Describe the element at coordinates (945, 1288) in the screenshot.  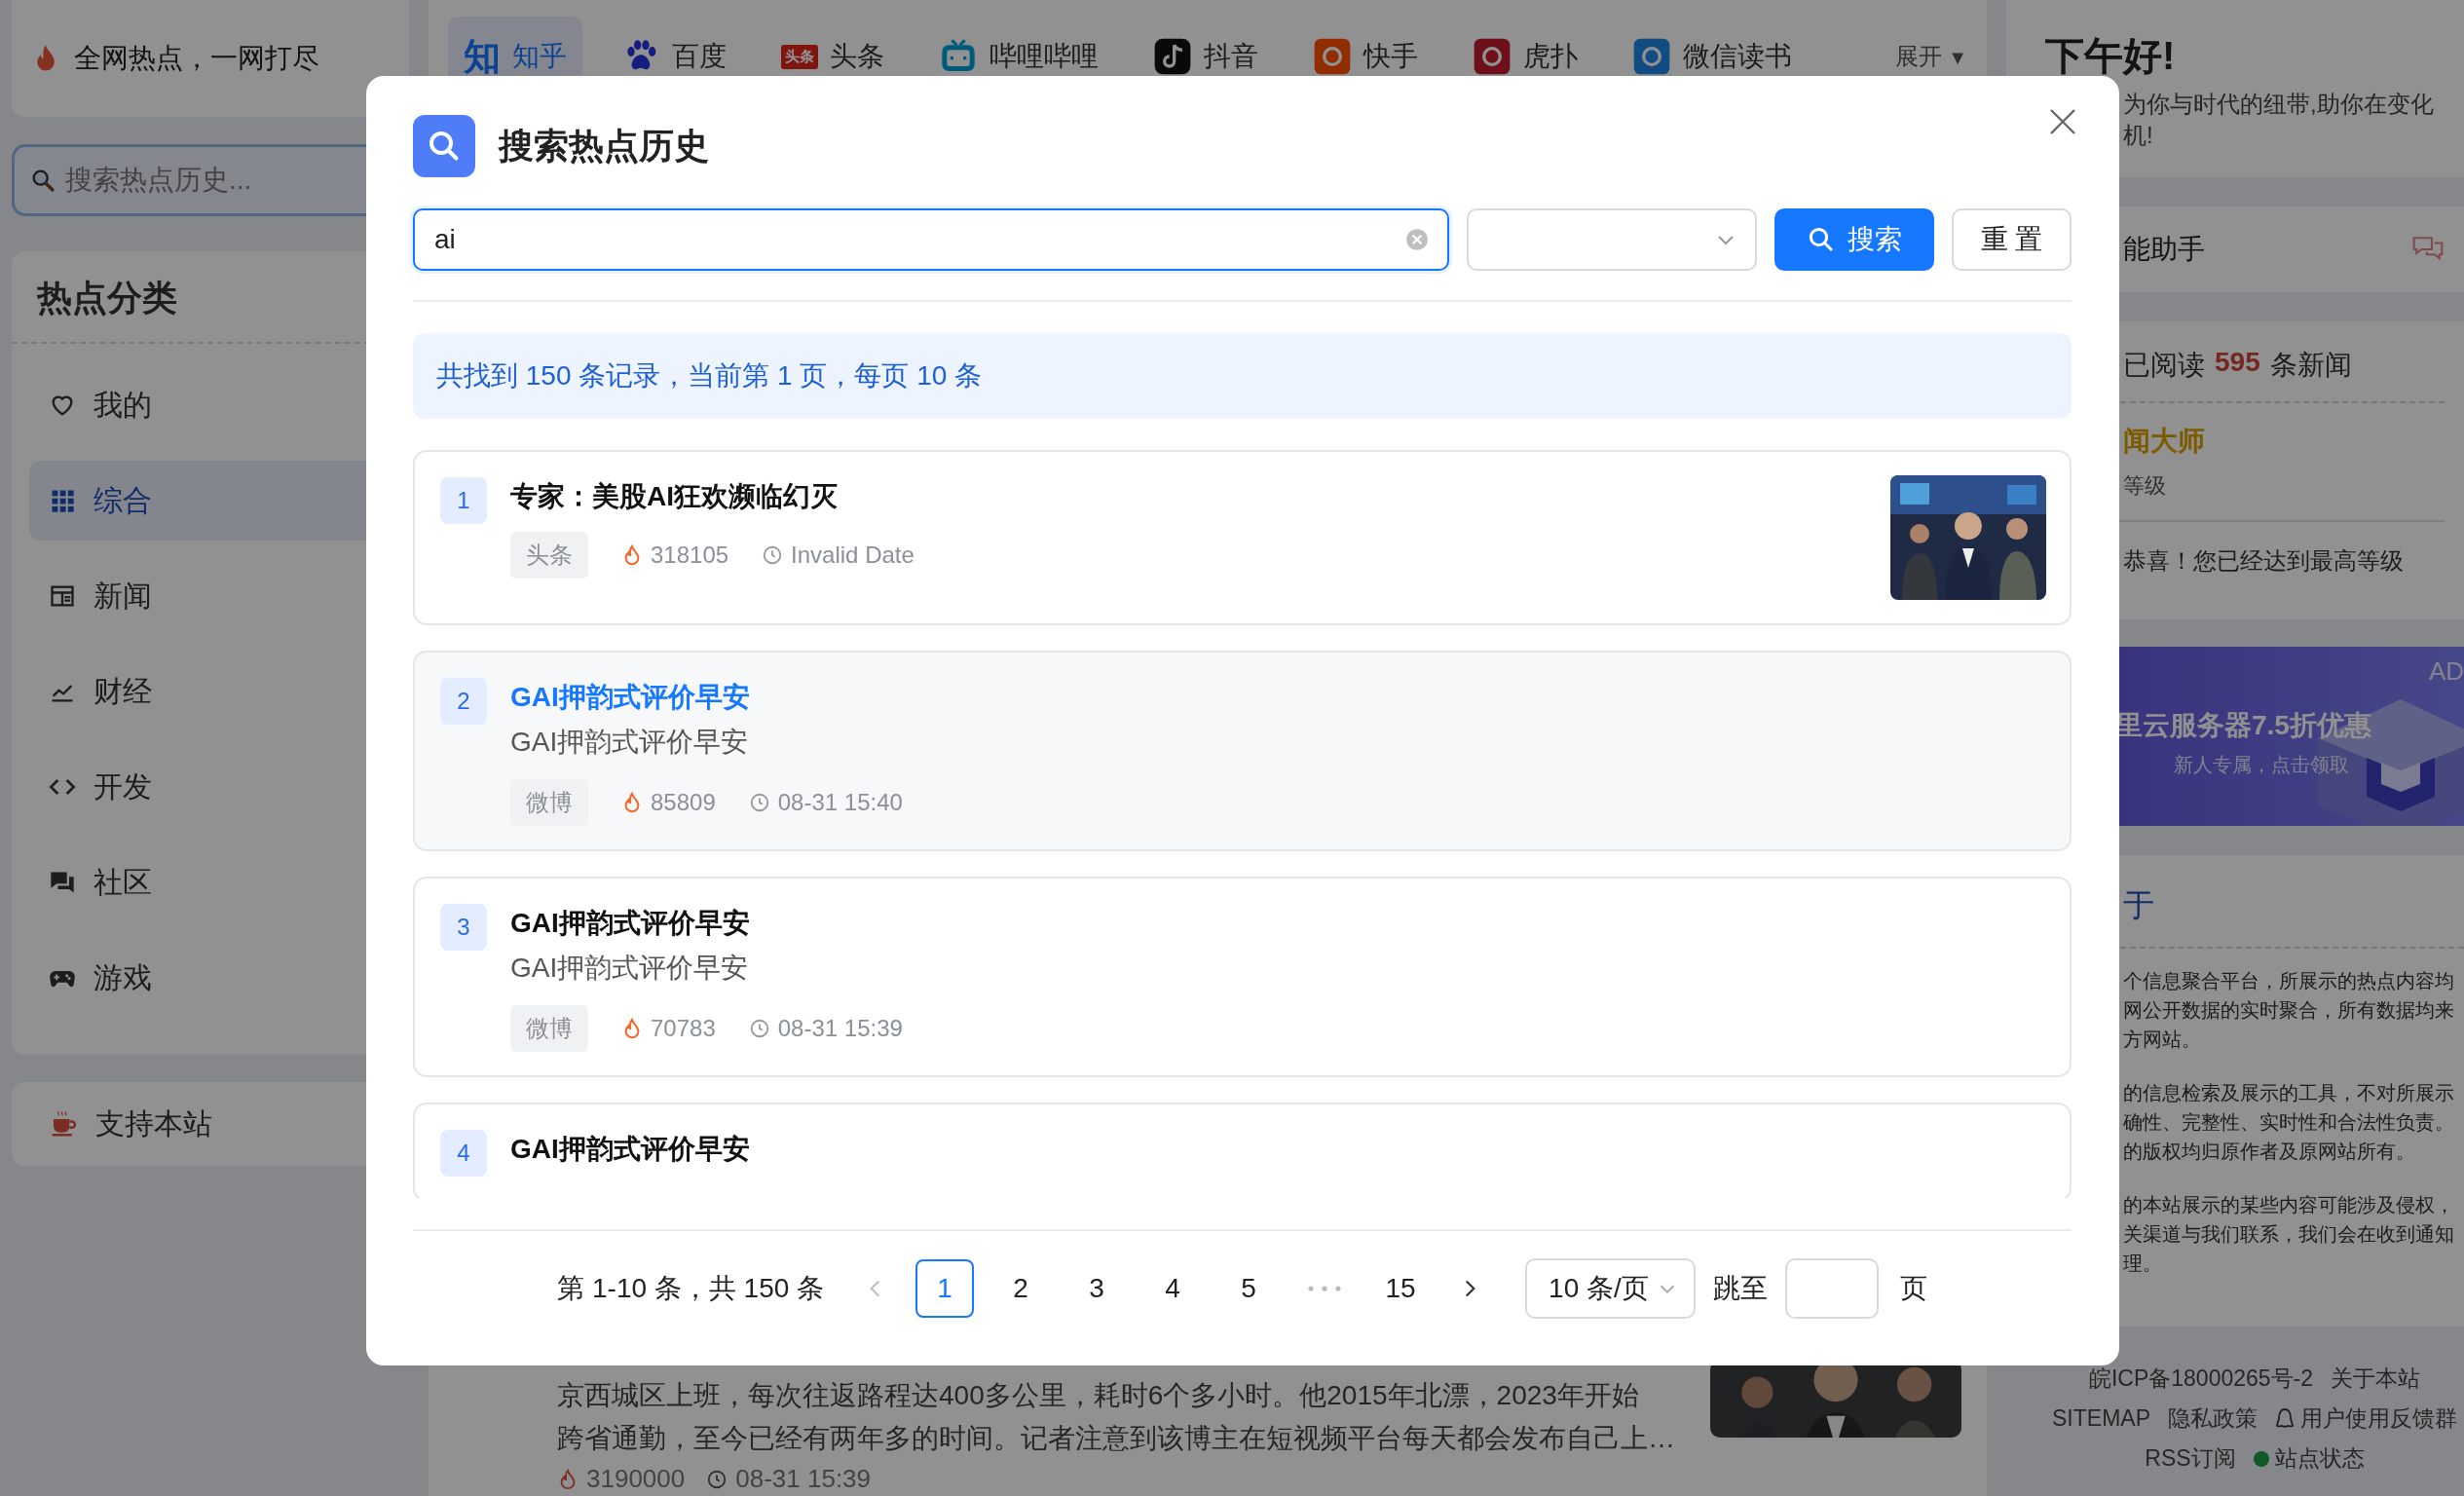
I see `page-button: 1` at that location.